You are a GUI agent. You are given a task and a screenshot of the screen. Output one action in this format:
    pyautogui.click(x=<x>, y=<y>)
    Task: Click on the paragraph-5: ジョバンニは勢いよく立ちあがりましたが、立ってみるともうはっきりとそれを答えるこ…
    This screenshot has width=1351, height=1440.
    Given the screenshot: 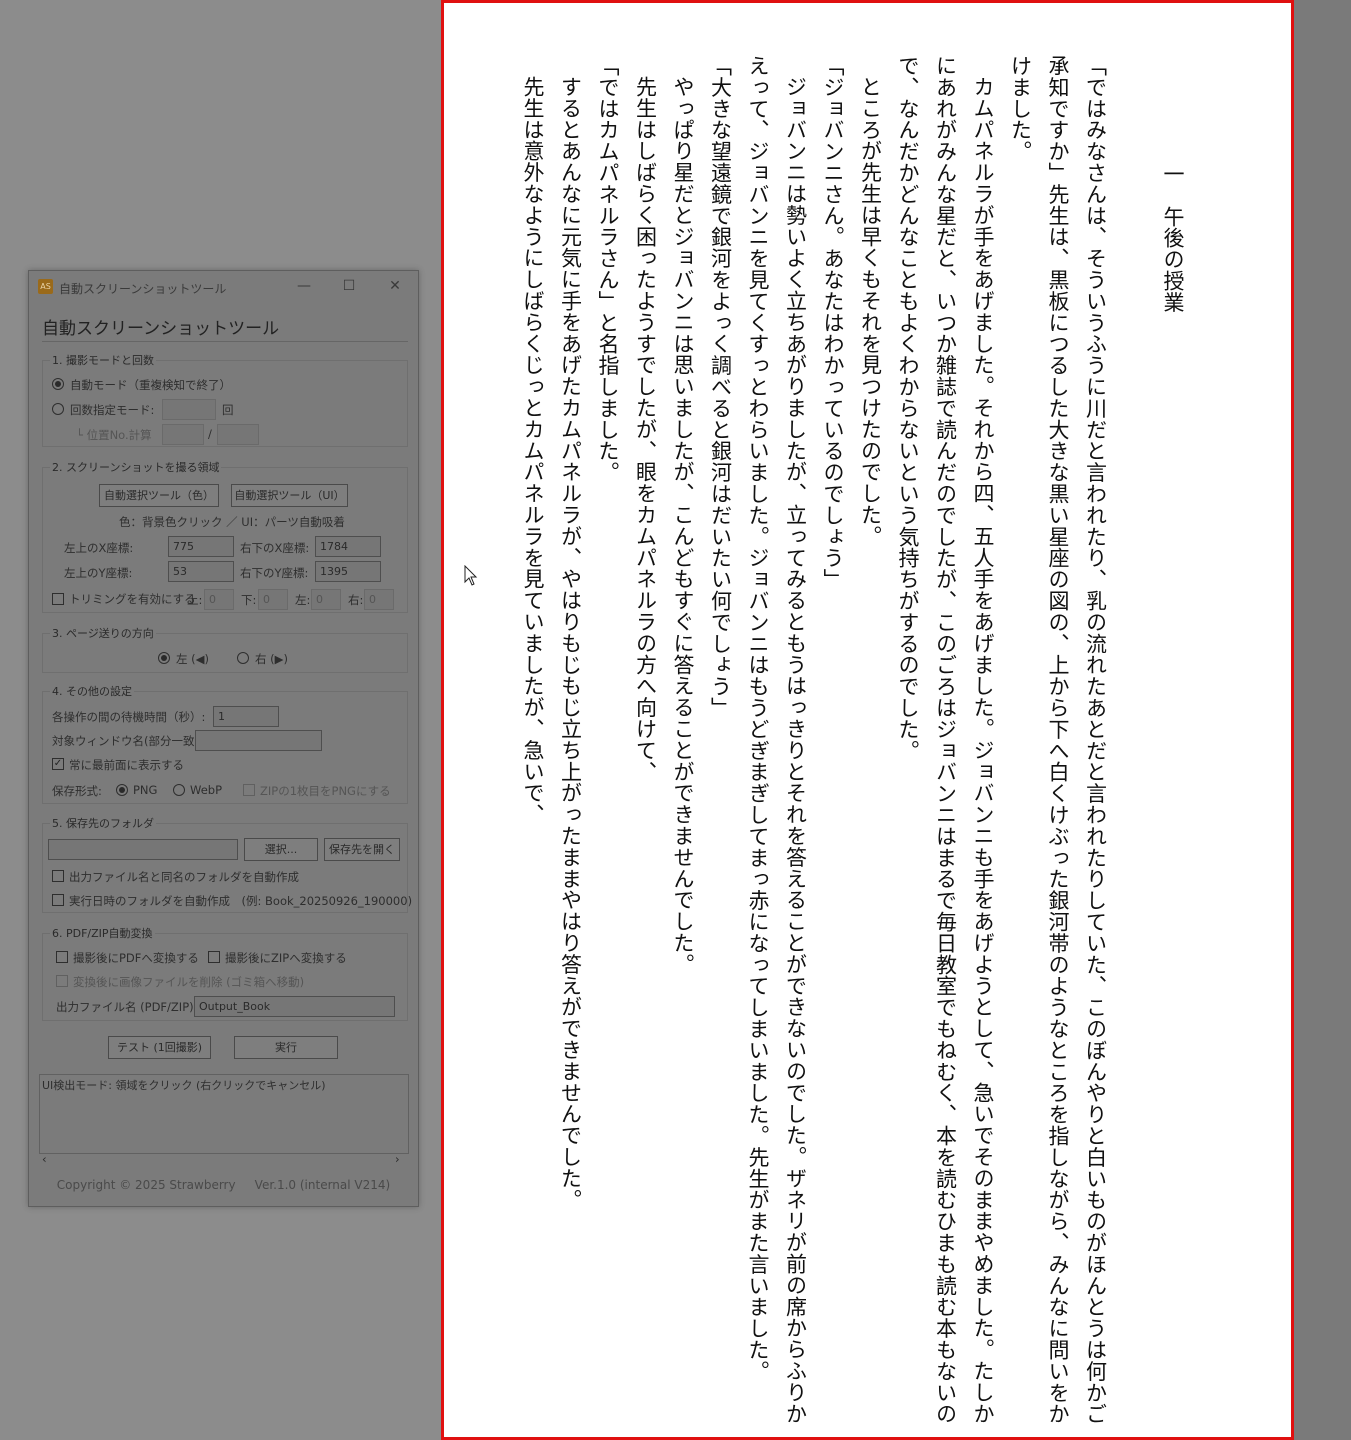 What is the action you would take?
    pyautogui.click(x=777, y=740)
    